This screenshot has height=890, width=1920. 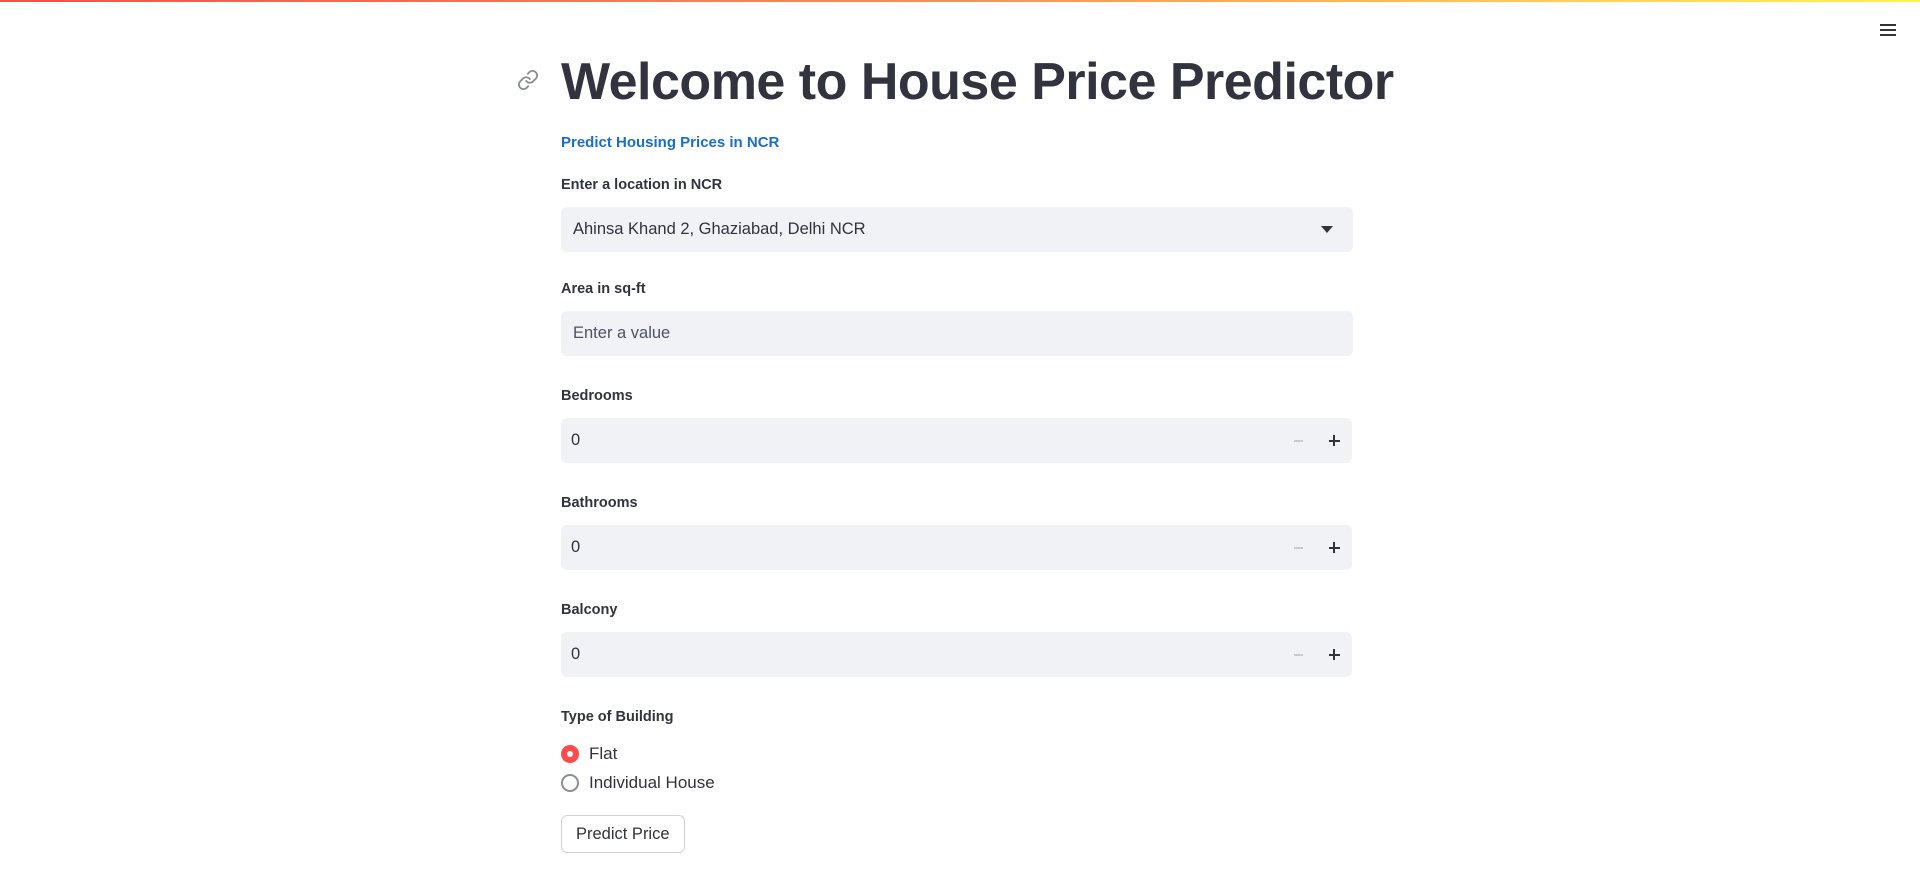 I want to click on bathrooms-decrement-button, so click(x=1298, y=547).